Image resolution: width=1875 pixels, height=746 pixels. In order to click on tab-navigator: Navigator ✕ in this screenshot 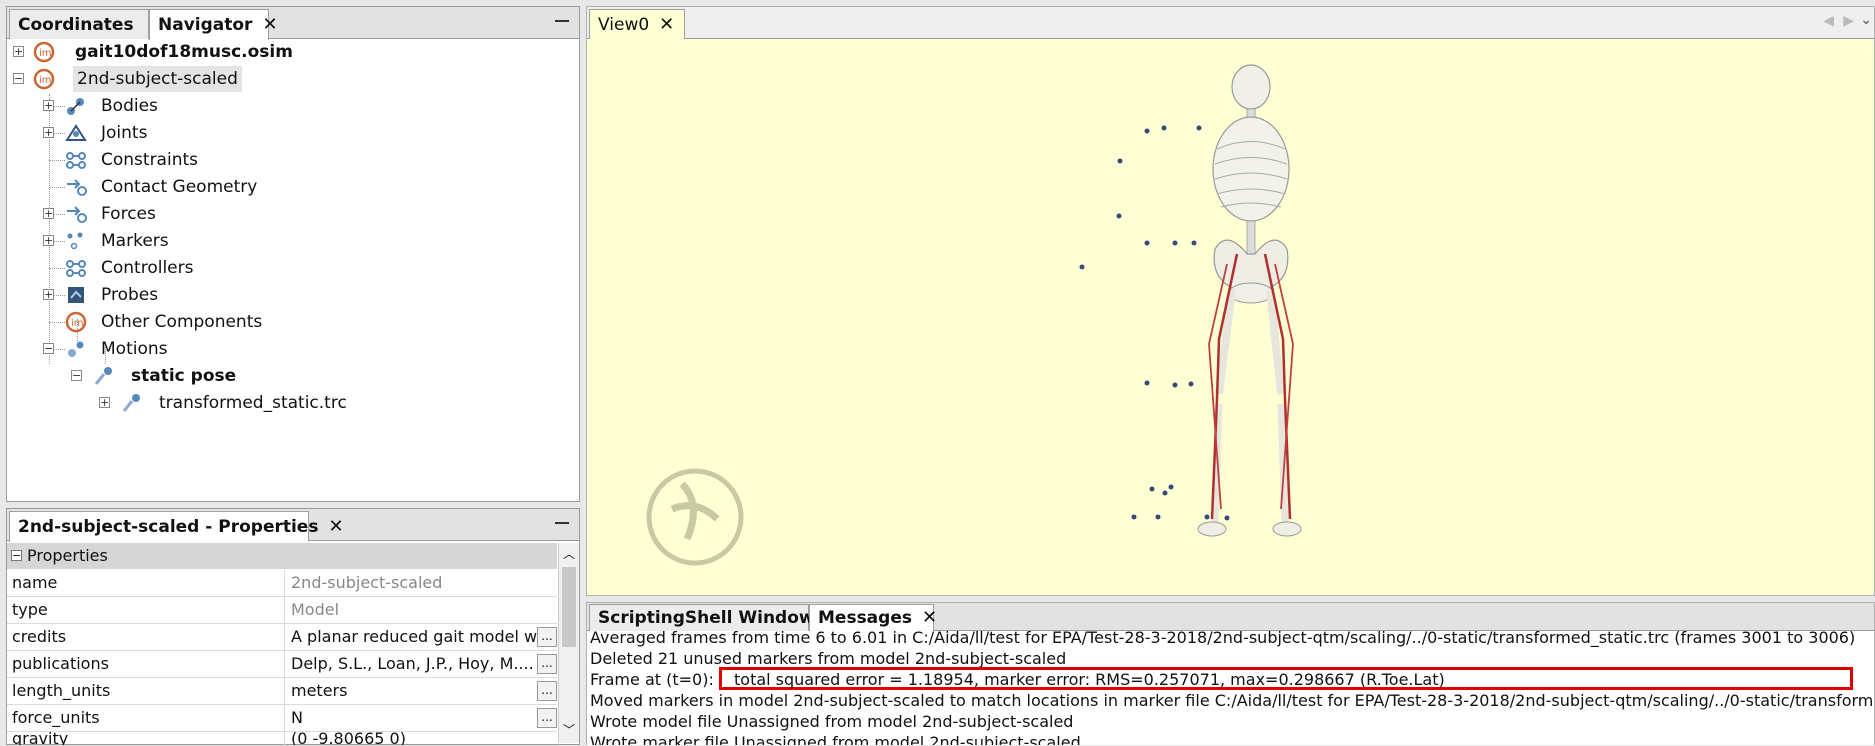, I will do `click(213, 24)`.